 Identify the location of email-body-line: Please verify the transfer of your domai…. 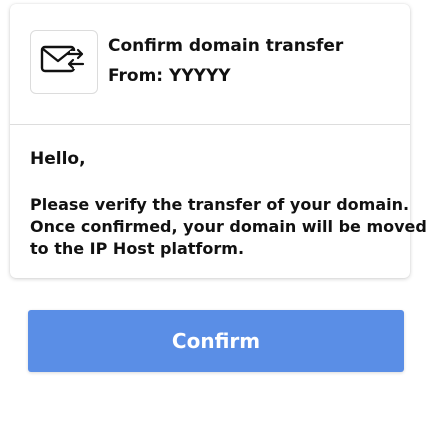
(220, 204).